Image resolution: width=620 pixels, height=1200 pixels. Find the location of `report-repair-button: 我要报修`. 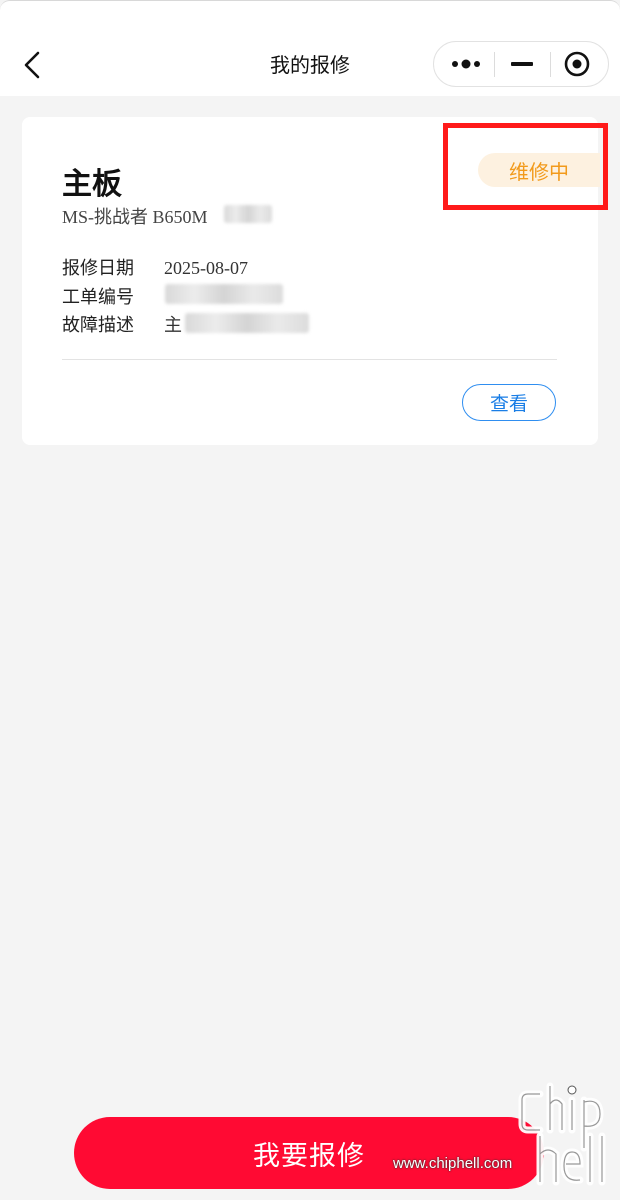

report-repair-button: 我要报修 is located at coordinates (309, 1153).